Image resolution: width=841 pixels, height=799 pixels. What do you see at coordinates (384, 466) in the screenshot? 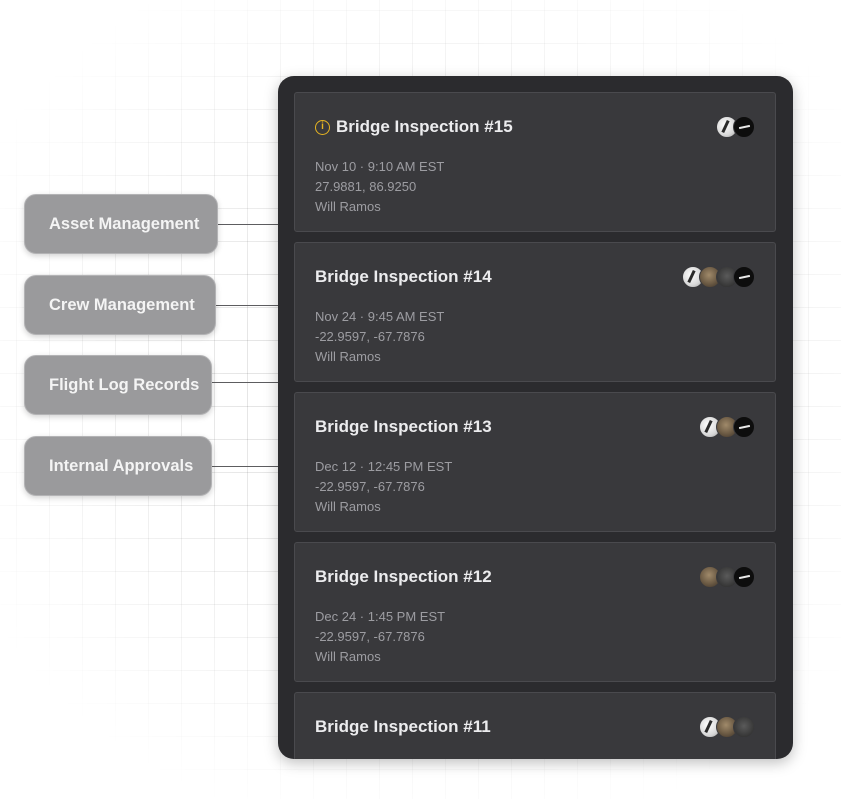
I see `inspection-datetime: Dec 12 · 12:45 PM EST` at bounding box center [384, 466].